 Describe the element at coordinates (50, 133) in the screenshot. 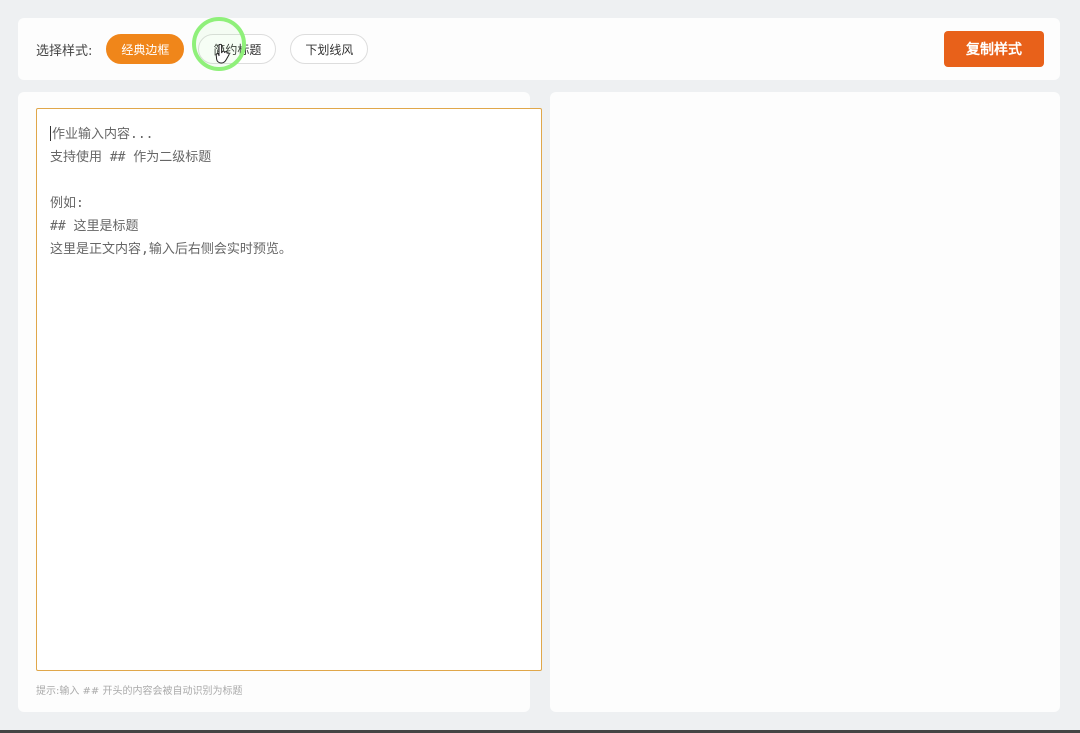

I see `text-caret` at that location.